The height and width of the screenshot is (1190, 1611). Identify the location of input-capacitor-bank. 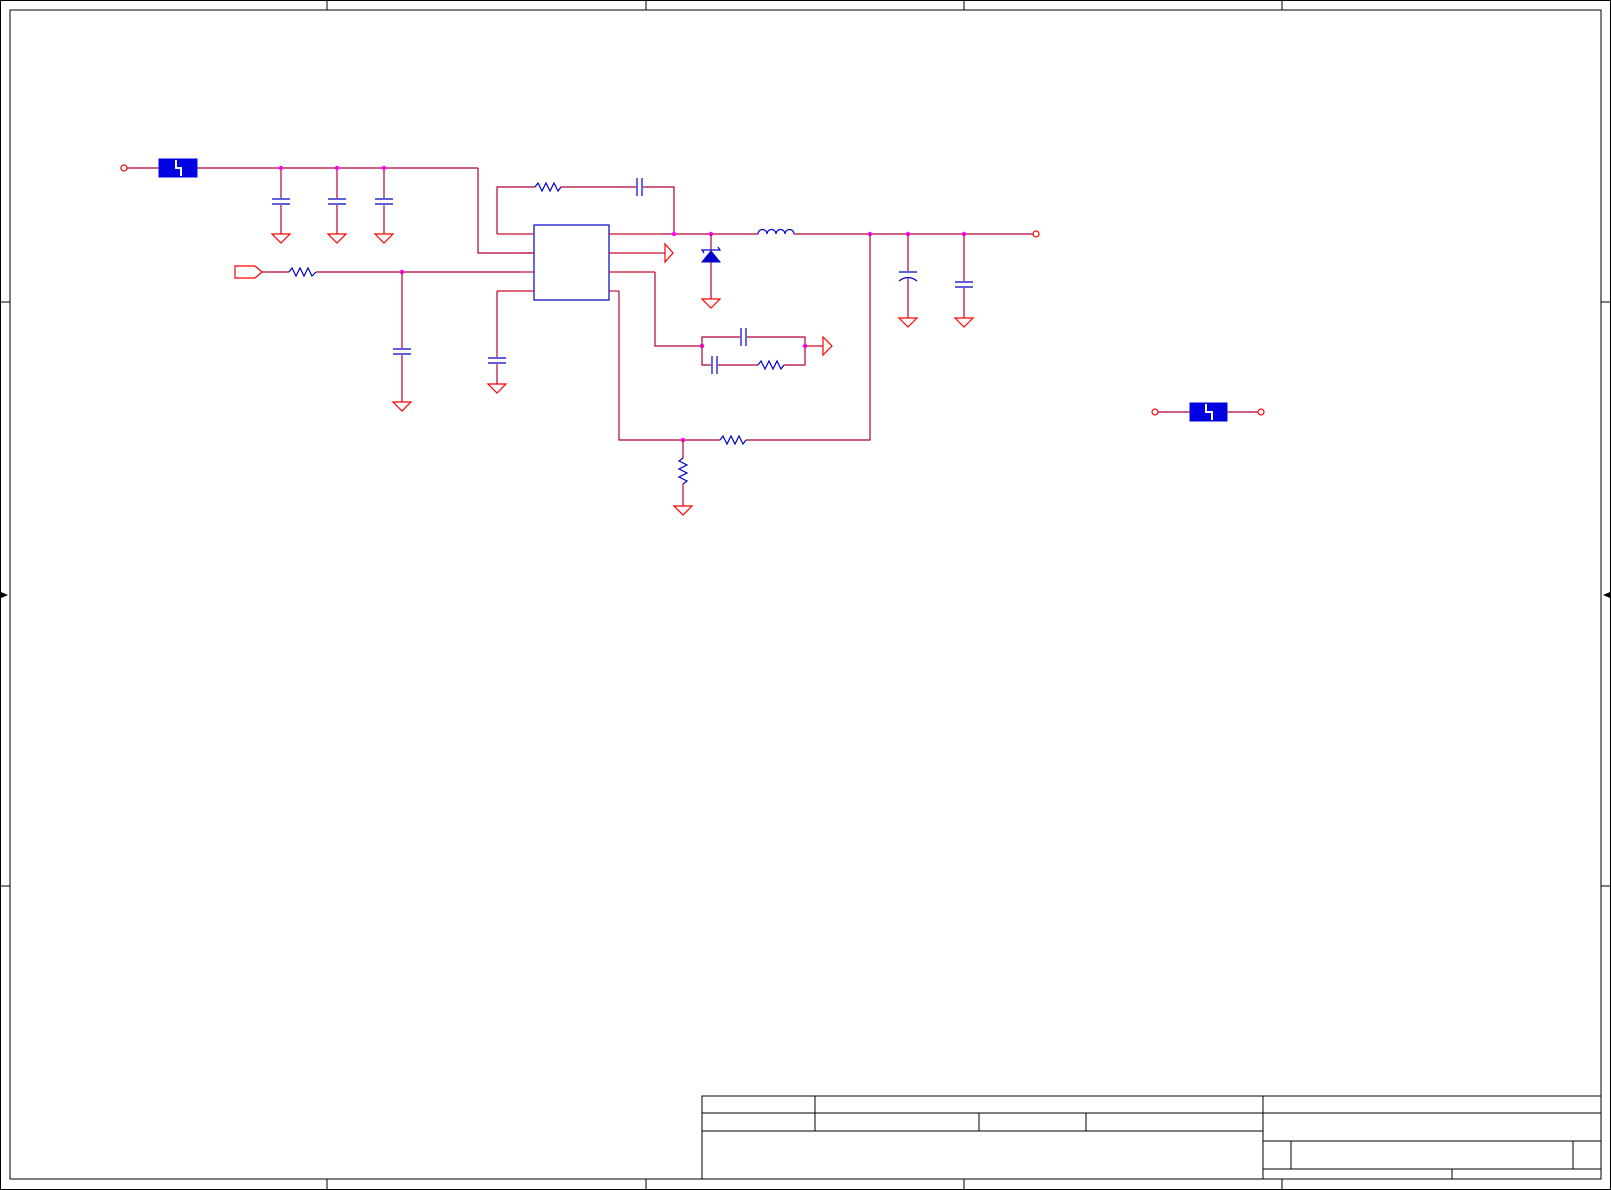
(332, 204).